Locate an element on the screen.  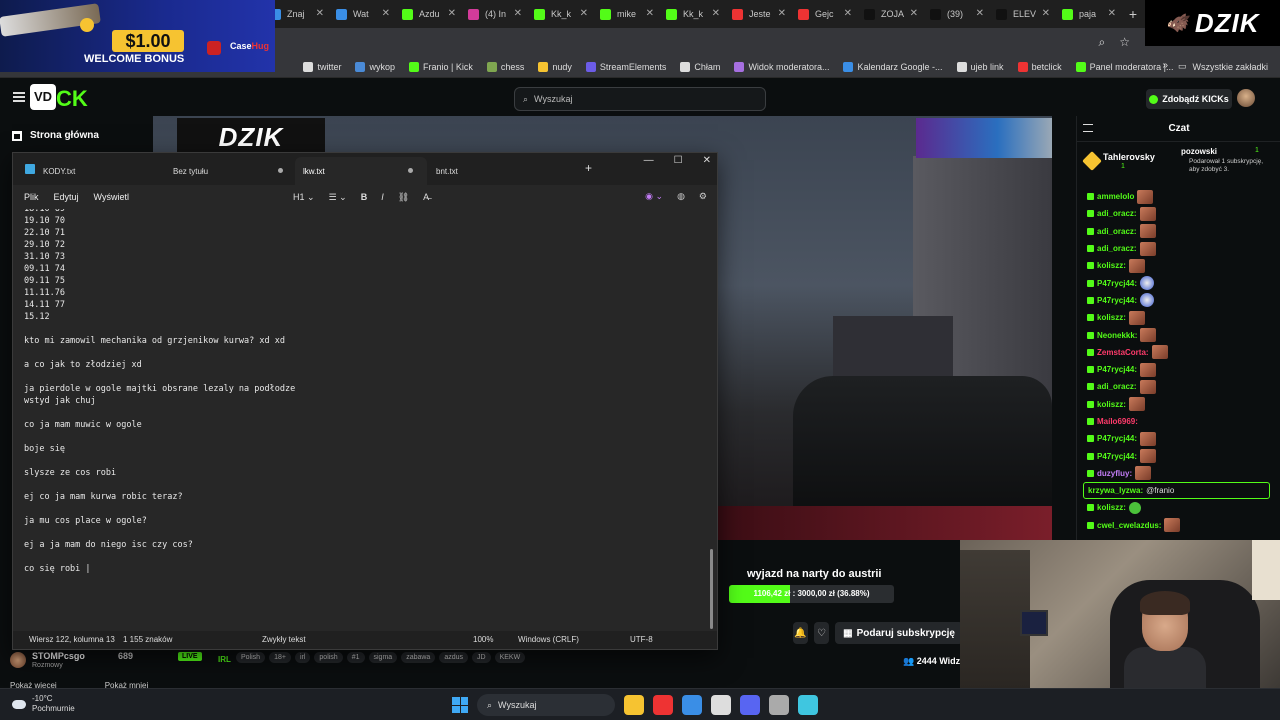
chat-username: cwel_cwelazdus: is located at coordinates (1129, 525).